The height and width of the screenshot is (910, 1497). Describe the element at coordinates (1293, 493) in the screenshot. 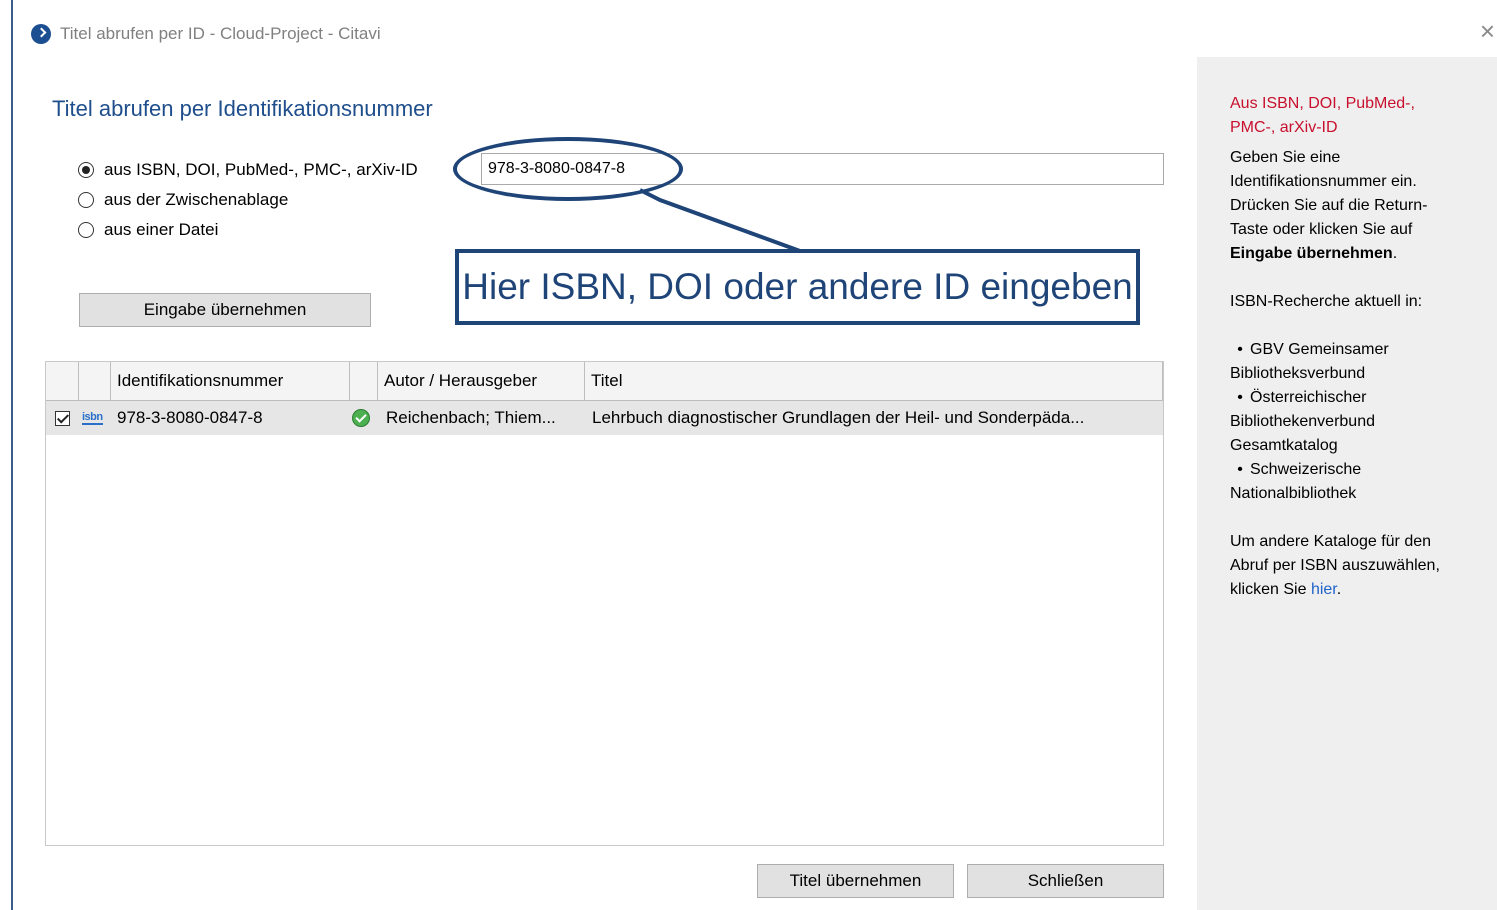

I see `catalog-name-cont: Nationalbibliothek` at that location.